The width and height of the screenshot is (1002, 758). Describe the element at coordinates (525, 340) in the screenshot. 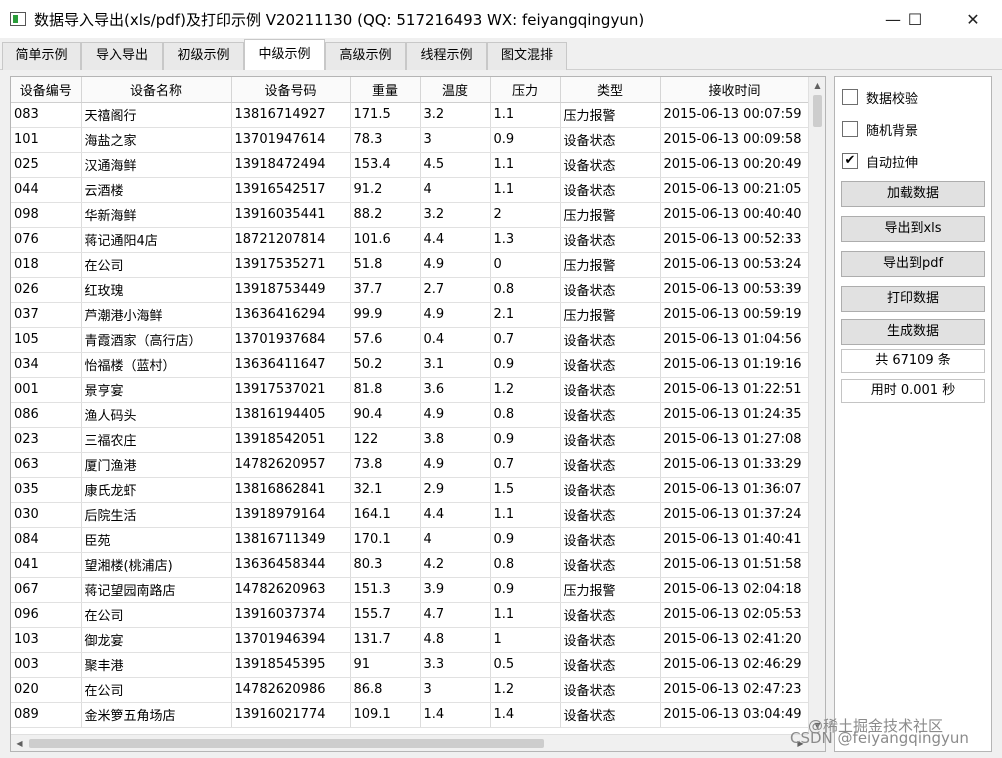

I see `table-cell: 0.7` at that location.